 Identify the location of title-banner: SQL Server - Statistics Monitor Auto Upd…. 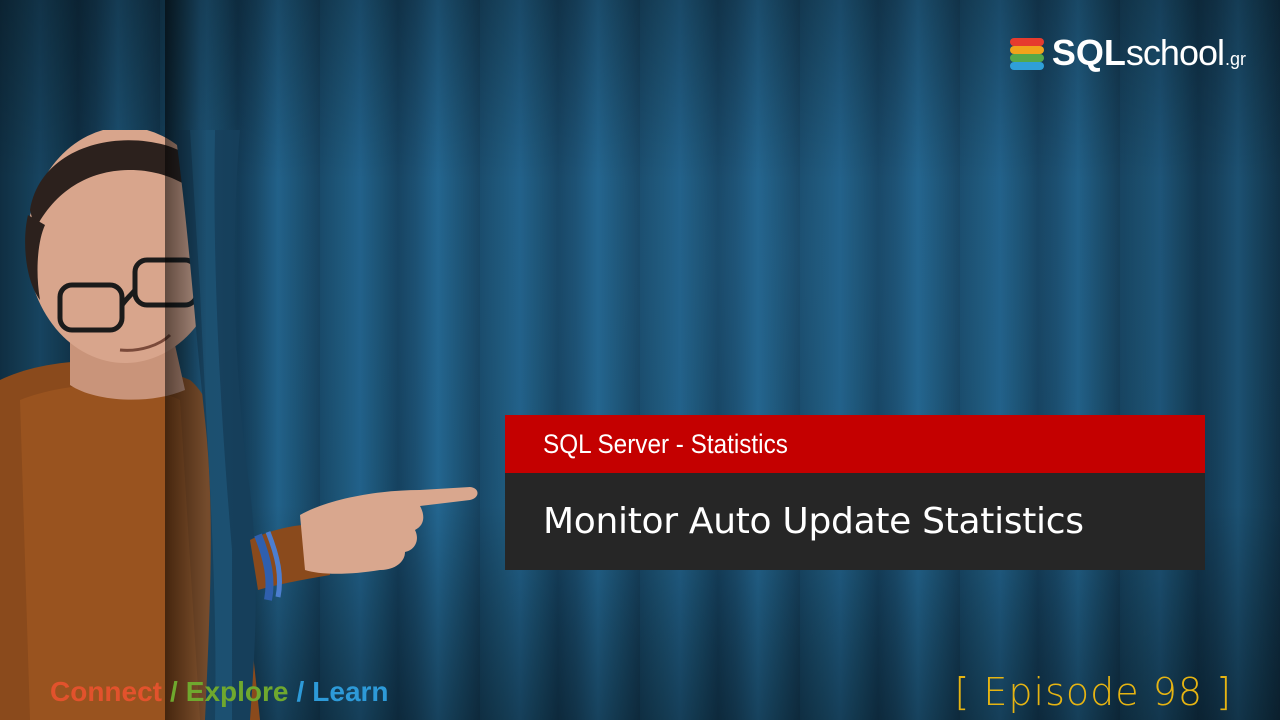
(855, 492).